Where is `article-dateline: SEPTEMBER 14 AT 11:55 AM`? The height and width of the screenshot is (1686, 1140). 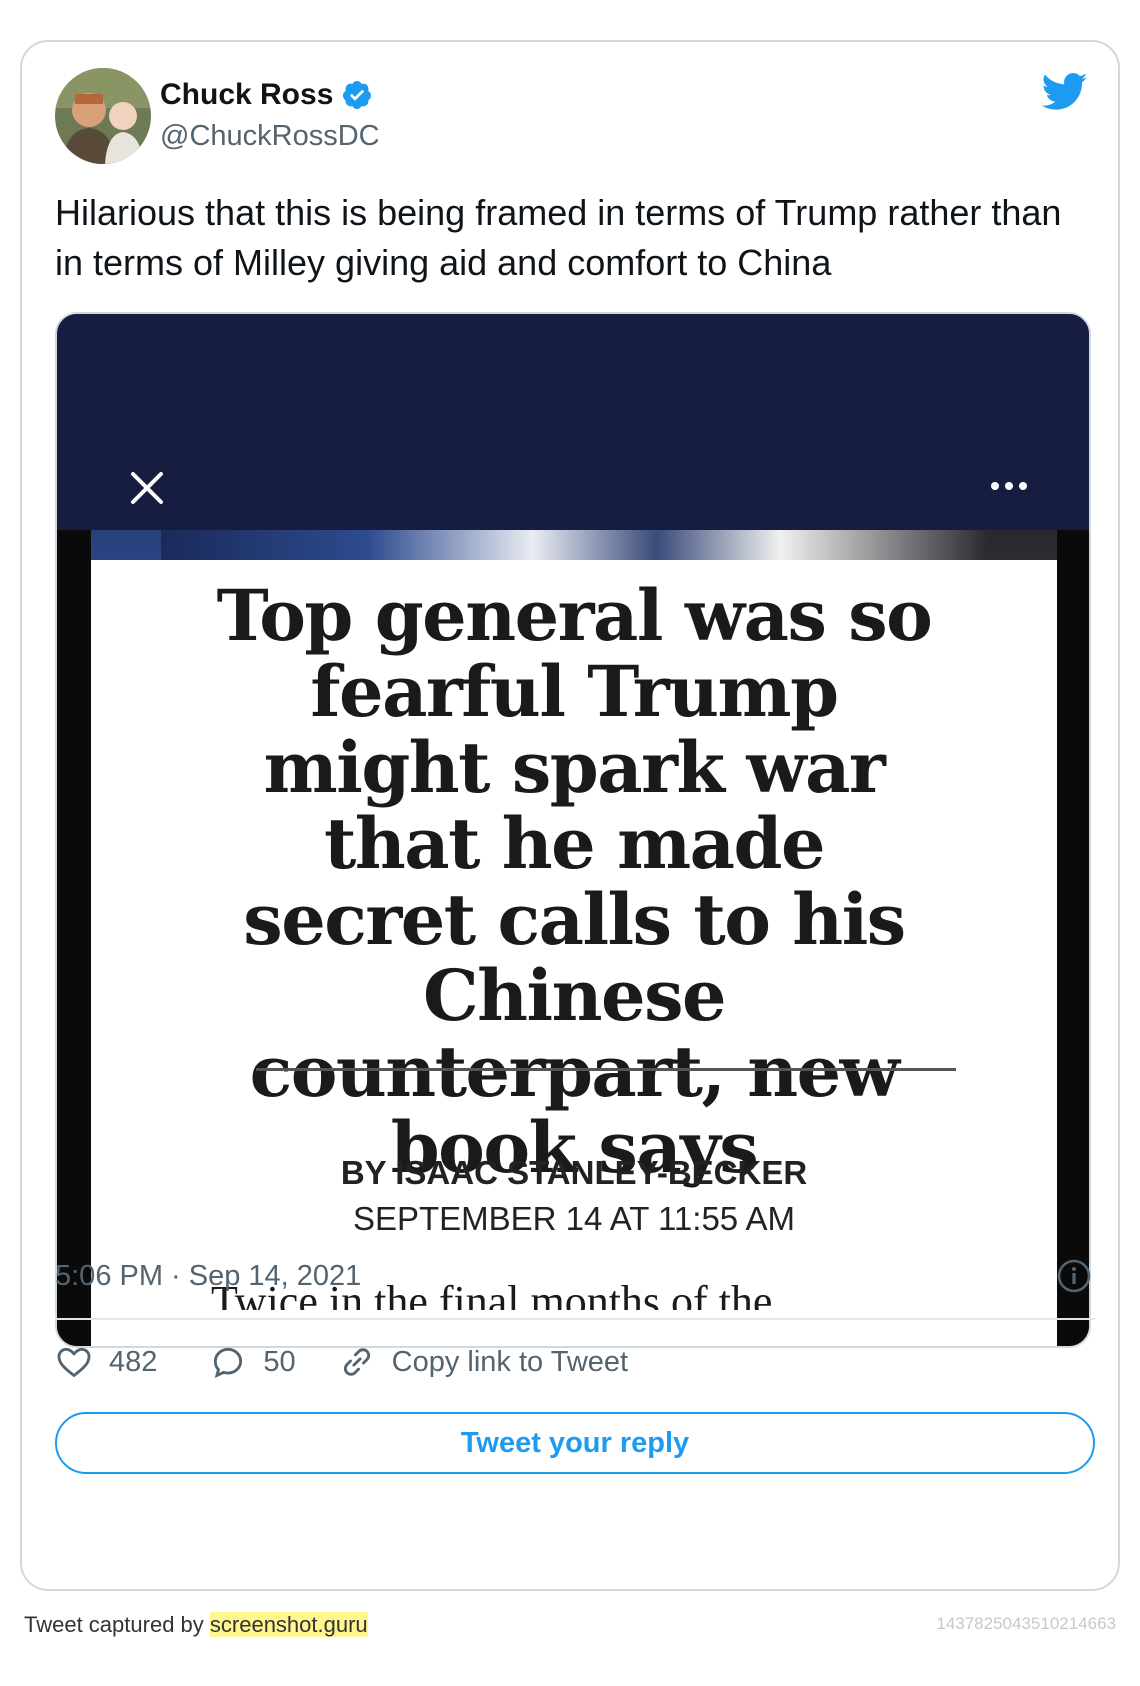 article-dateline: SEPTEMBER 14 AT 11:55 AM is located at coordinates (574, 1218).